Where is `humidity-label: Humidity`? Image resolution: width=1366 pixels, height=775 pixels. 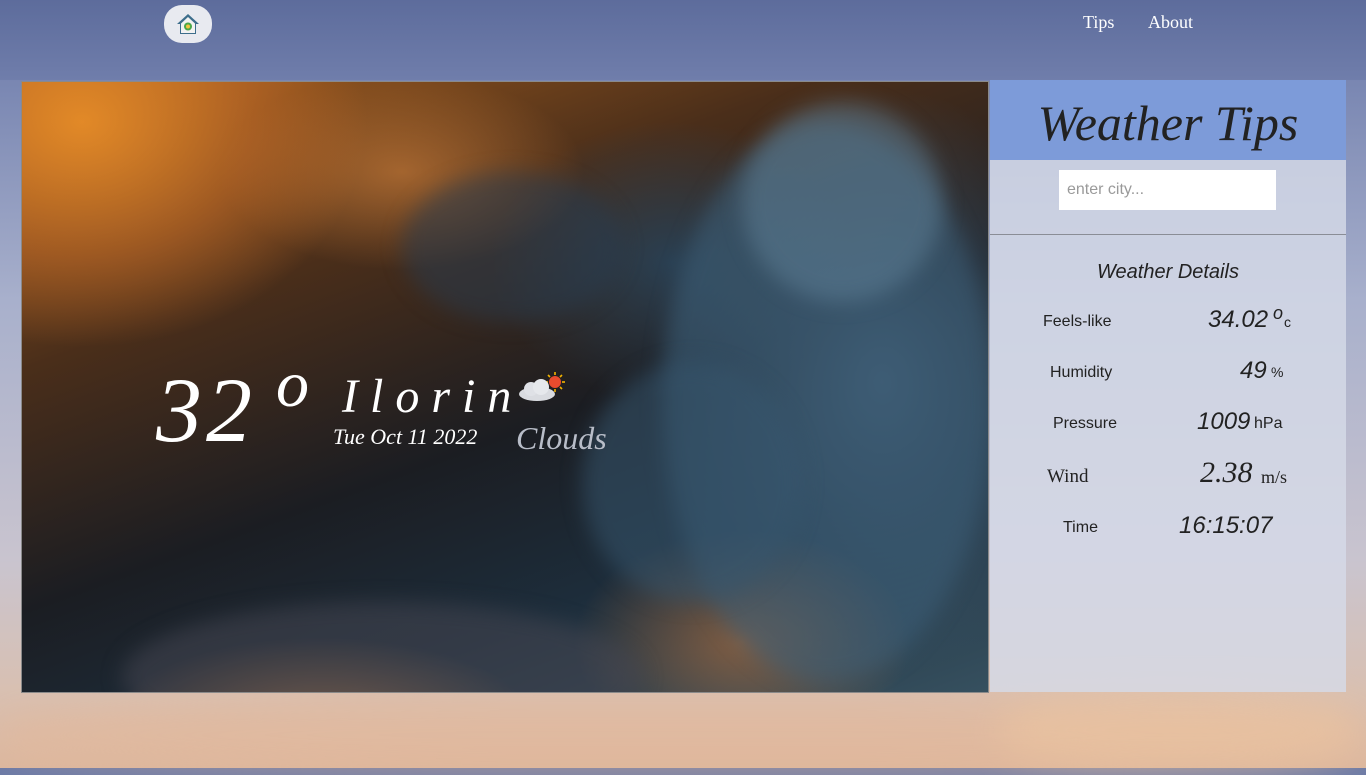
humidity-label: Humidity is located at coordinates (1081, 372).